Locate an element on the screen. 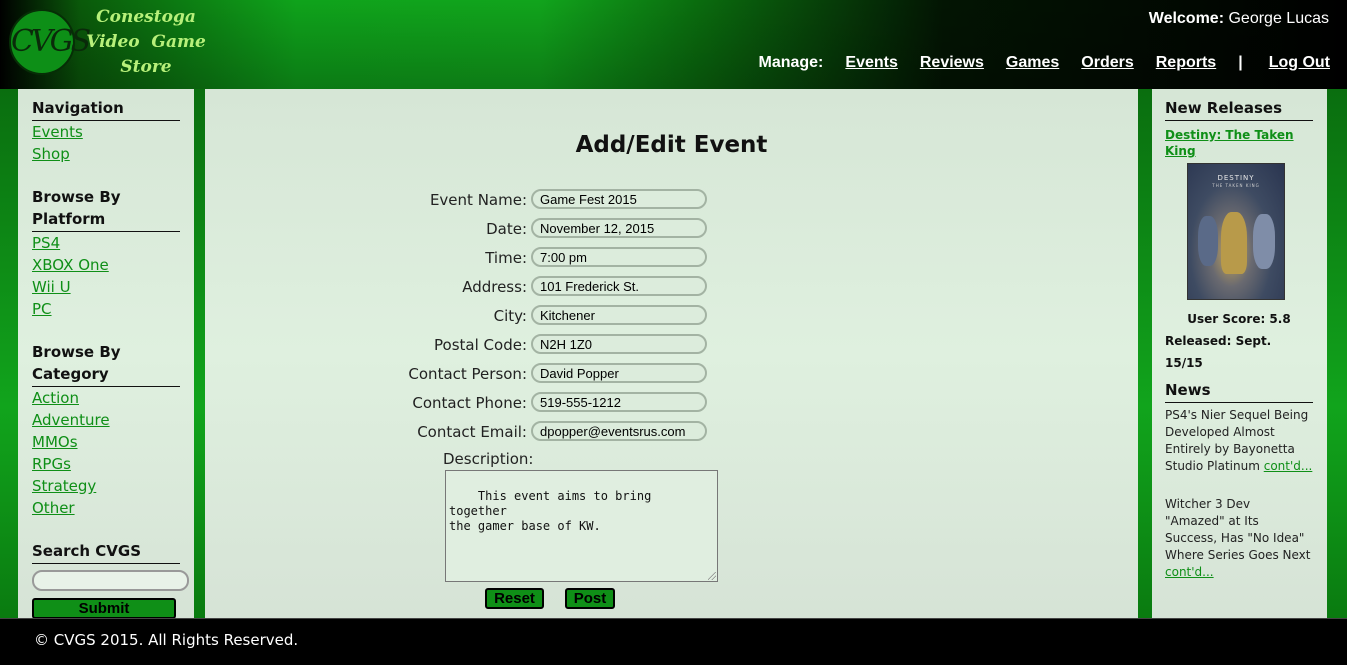 This screenshot has height=665, width=1347. navigation-heading: Navigation is located at coordinates (106, 109).